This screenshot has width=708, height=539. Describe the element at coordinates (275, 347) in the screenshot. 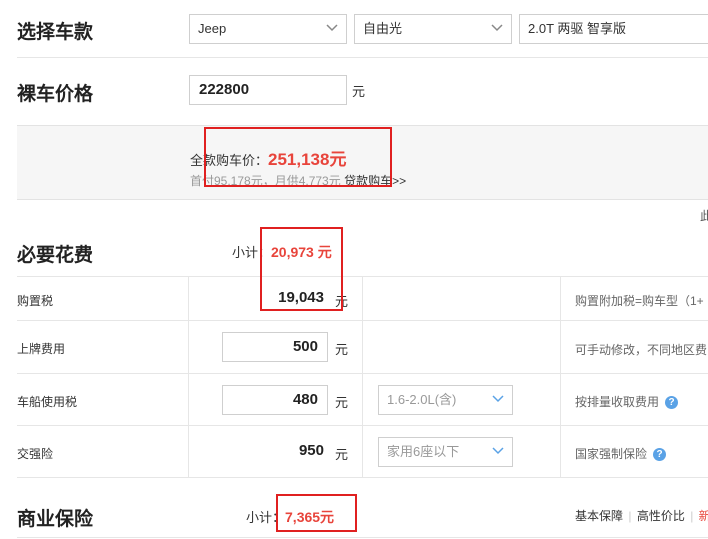

I see `plate-fee-input: 500` at that location.